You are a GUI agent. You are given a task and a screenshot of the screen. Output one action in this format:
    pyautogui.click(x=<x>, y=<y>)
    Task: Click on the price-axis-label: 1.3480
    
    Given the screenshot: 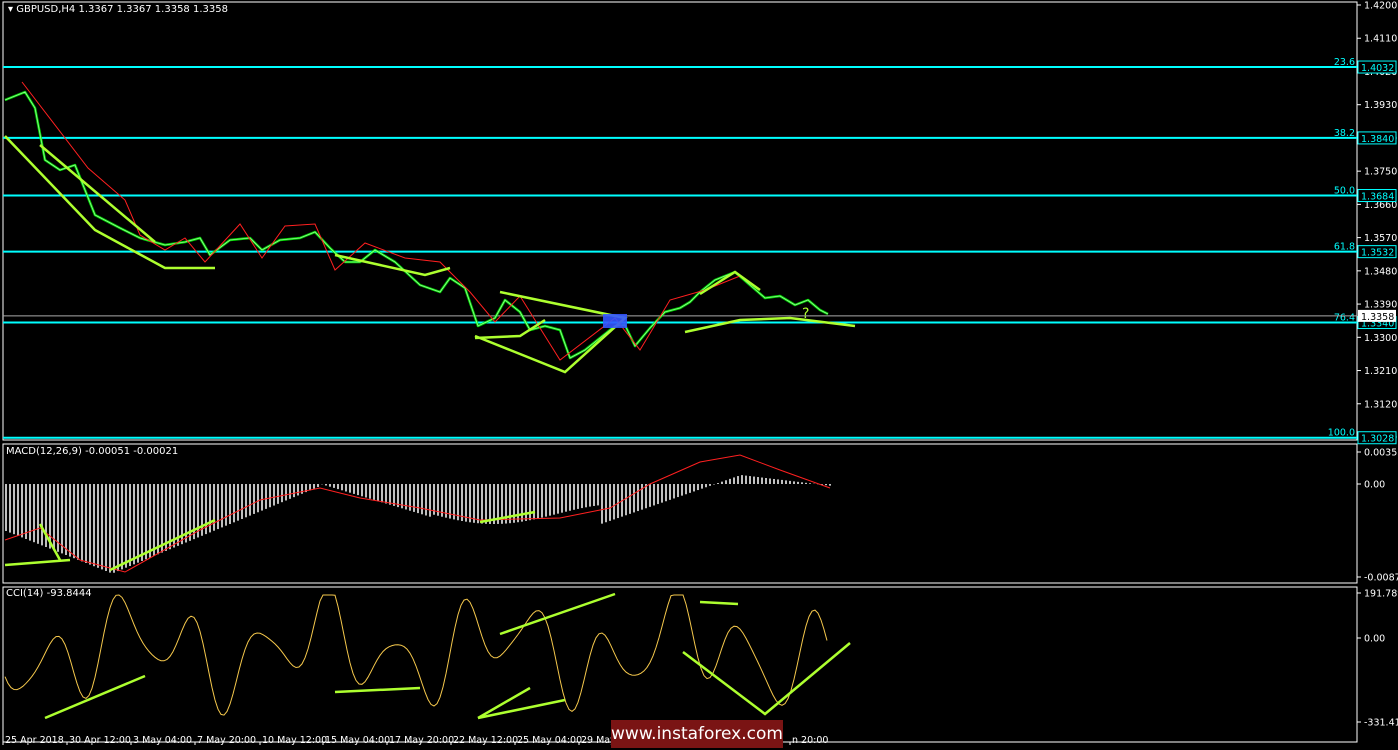 What is the action you would take?
    pyautogui.click(x=1380, y=271)
    